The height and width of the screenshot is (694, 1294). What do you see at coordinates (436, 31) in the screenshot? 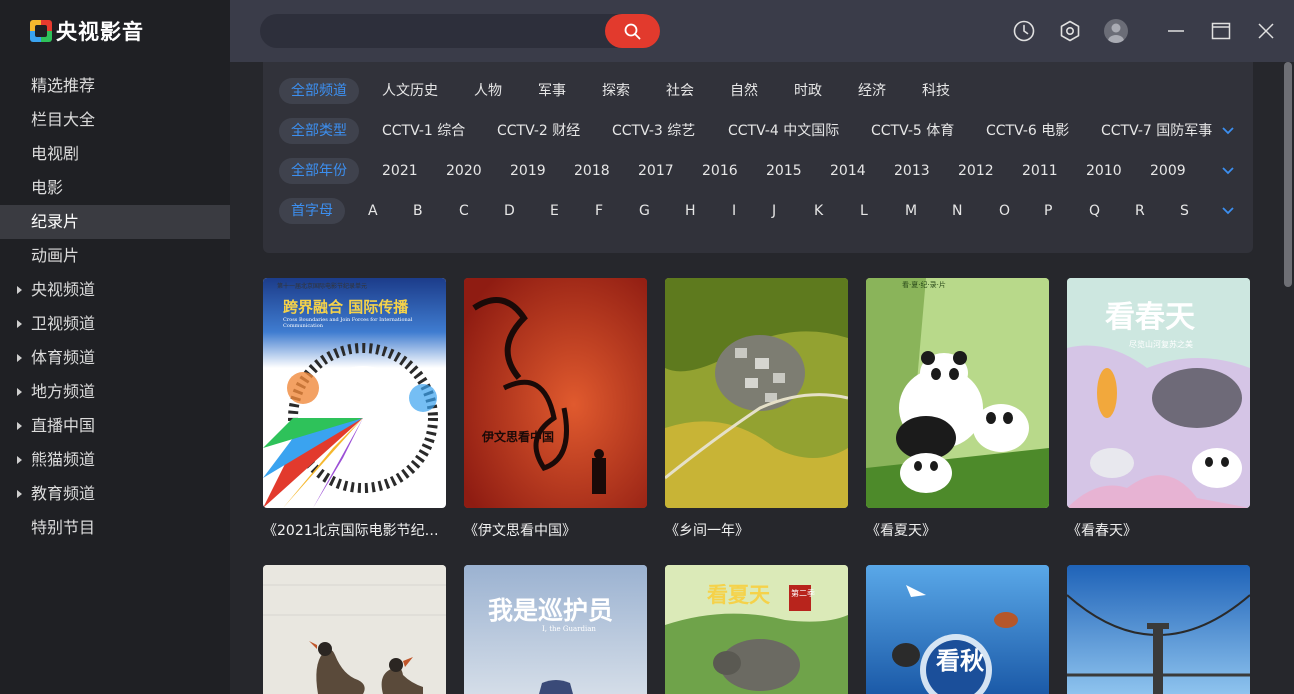
I see `search-input` at bounding box center [436, 31].